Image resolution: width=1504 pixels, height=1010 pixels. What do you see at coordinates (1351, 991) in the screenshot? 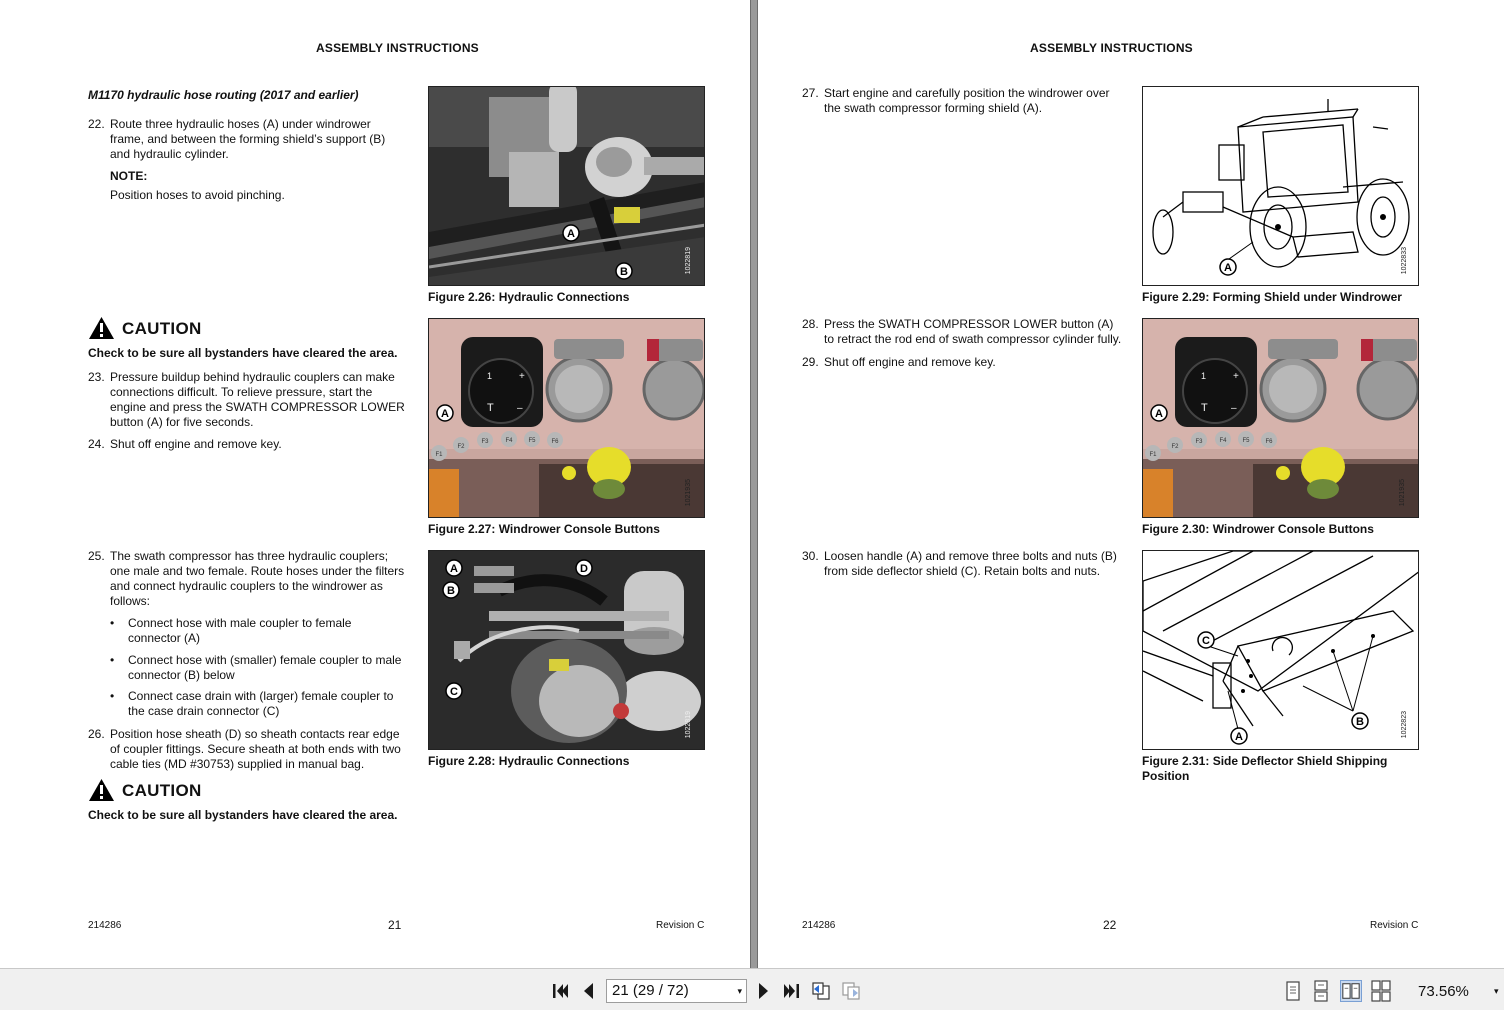
I see `facing-view-icon` at bounding box center [1351, 991].